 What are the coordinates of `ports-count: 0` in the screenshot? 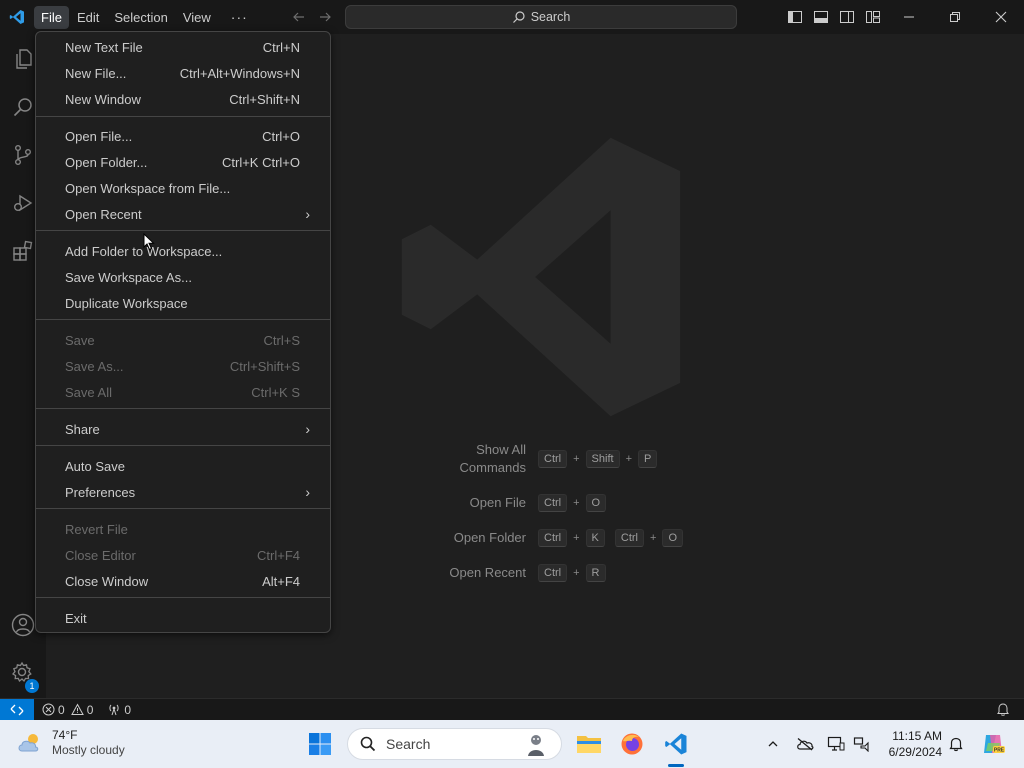 It's located at (128, 709).